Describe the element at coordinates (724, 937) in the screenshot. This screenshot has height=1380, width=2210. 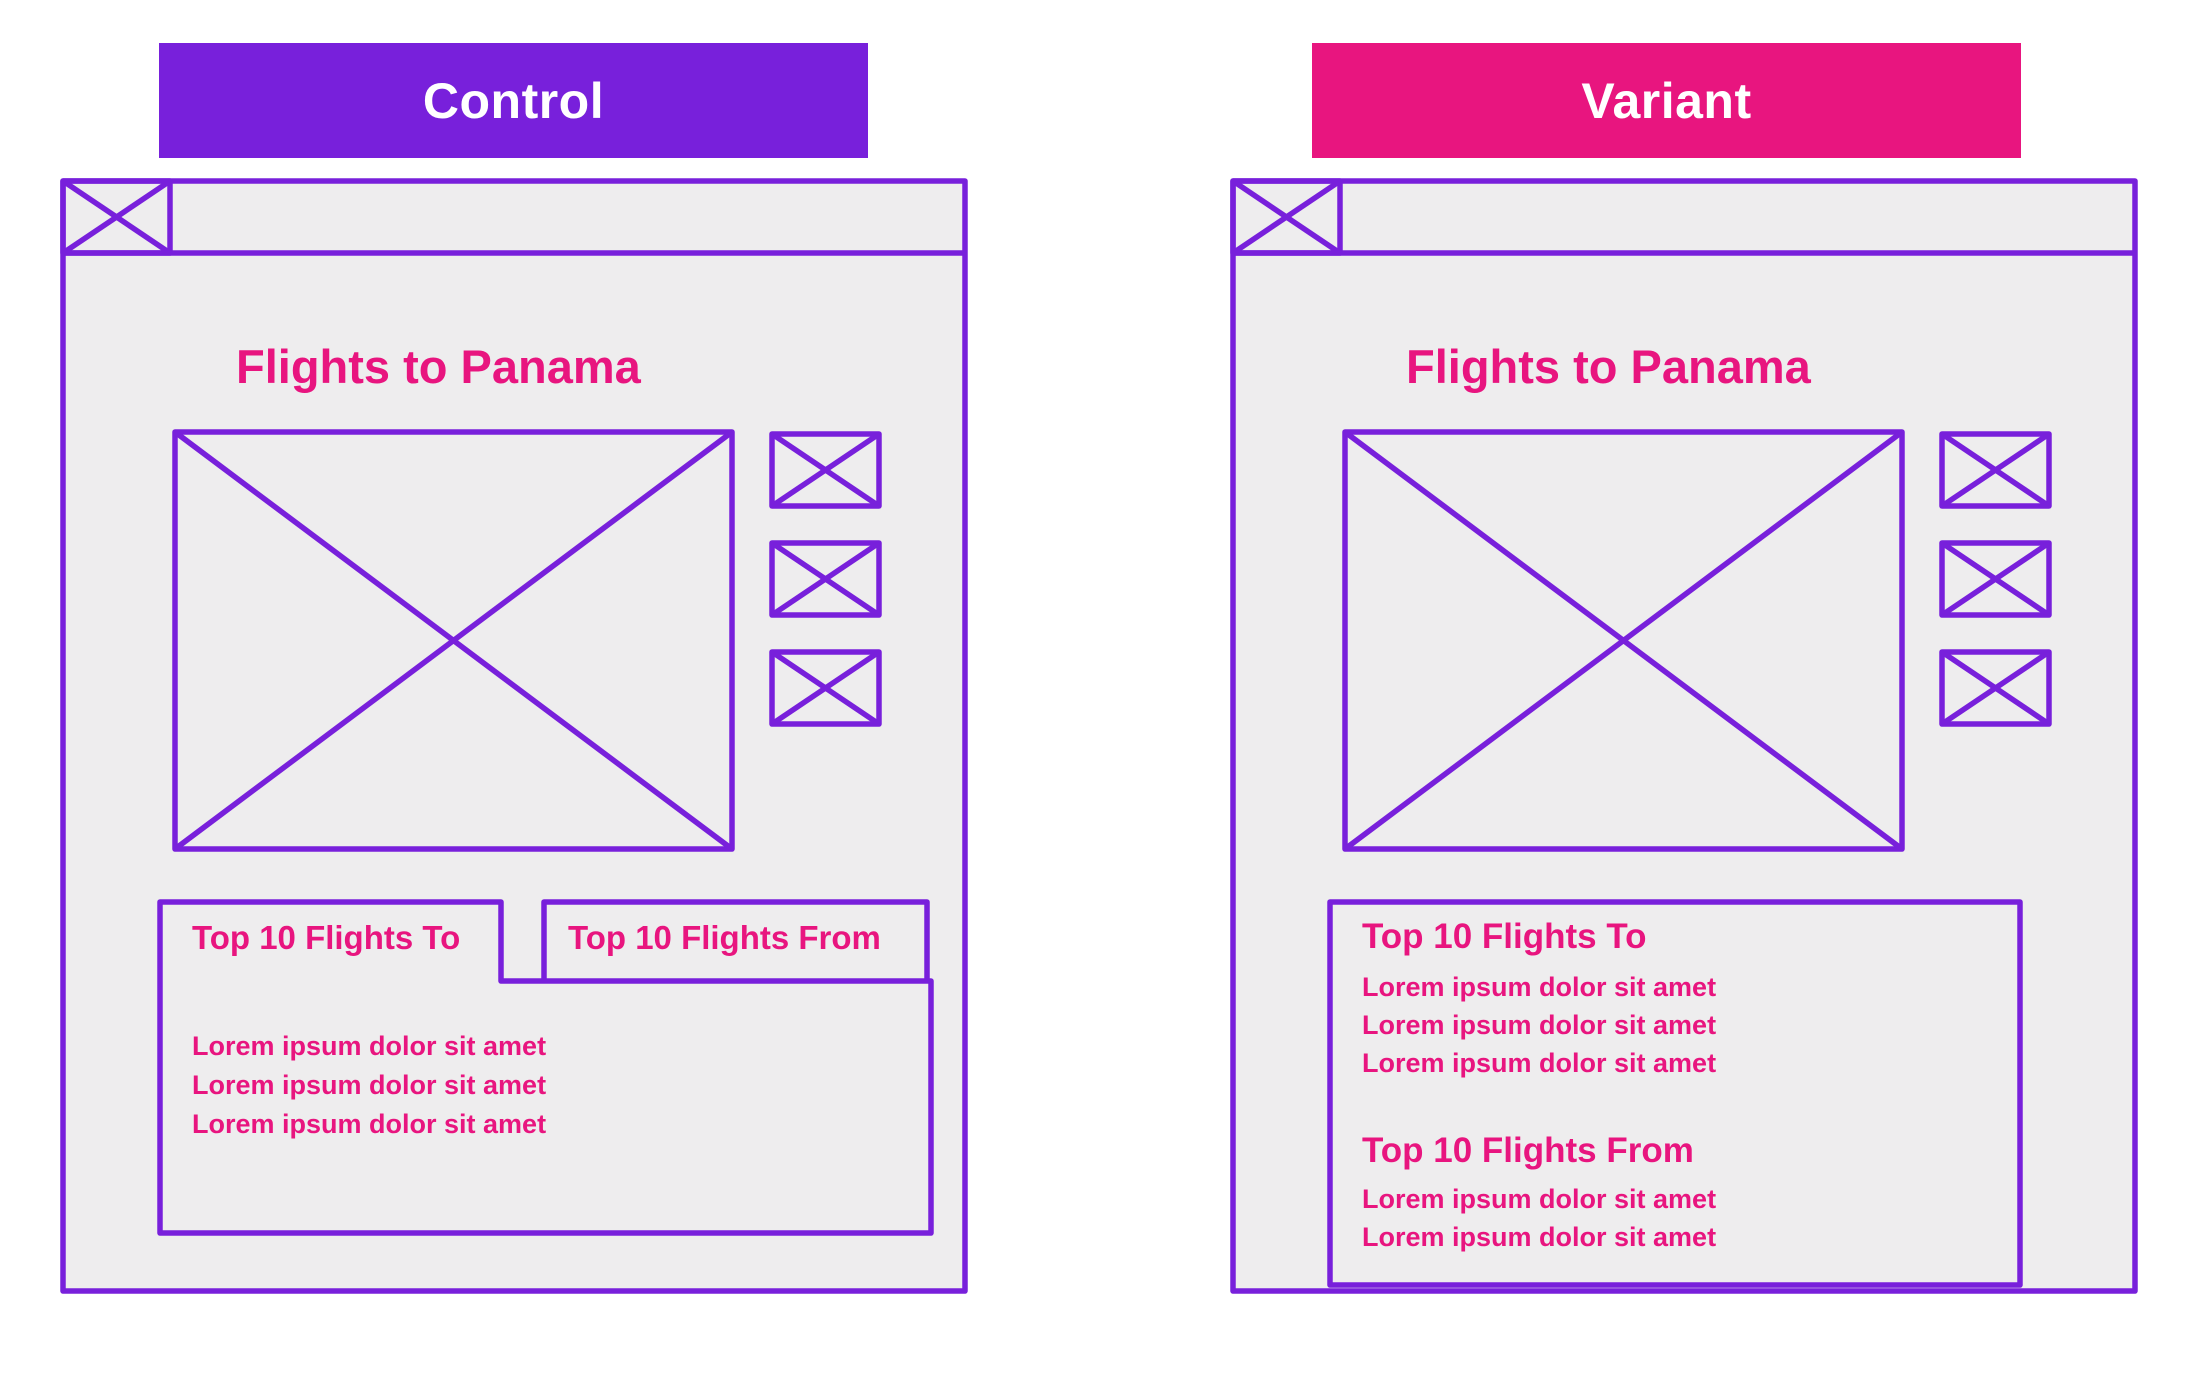
I see `control-tab-flights-from: Top 10 Flights From` at that location.